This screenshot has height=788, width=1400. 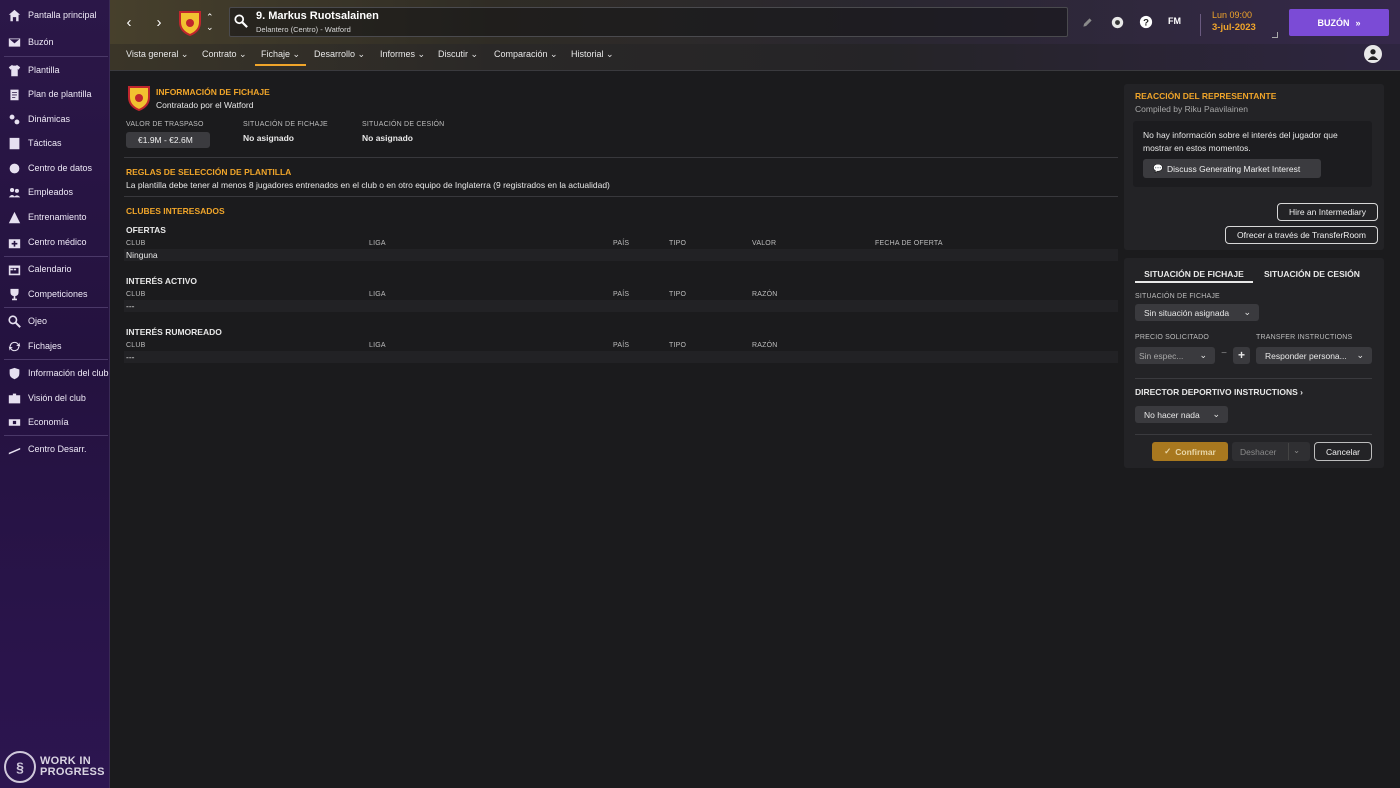 I want to click on date-time: Lun 09:00, so click(x=1232, y=15).